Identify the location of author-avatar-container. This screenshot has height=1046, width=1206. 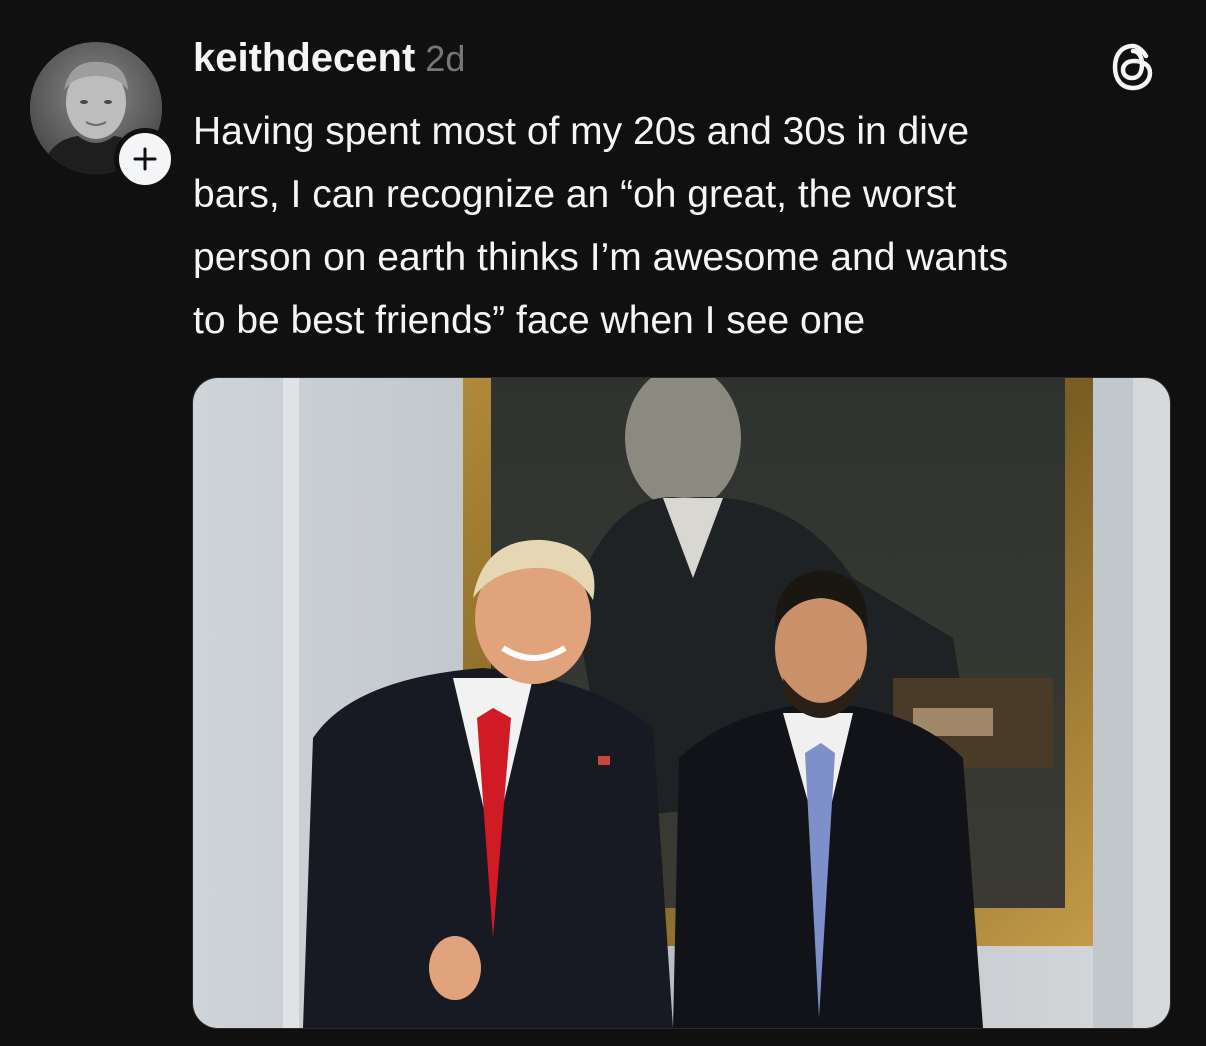
(103, 116).